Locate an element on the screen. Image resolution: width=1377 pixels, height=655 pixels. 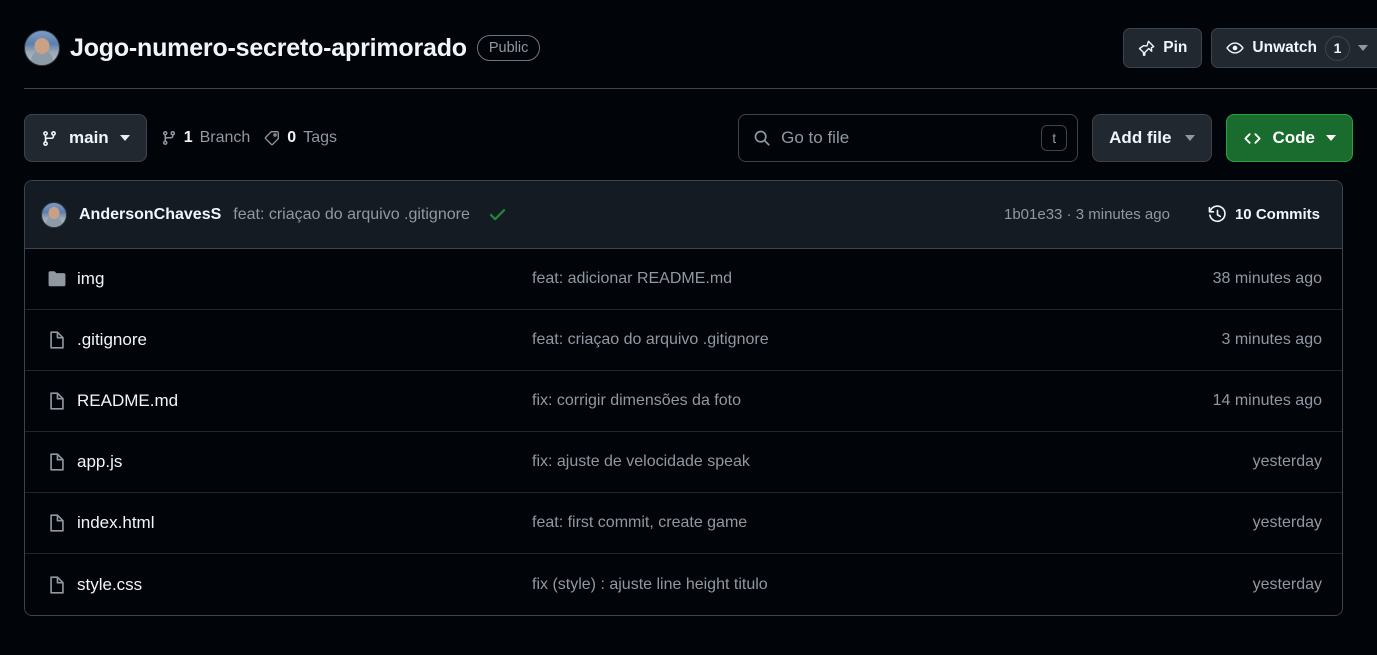
search-icon is located at coordinates (762, 138).